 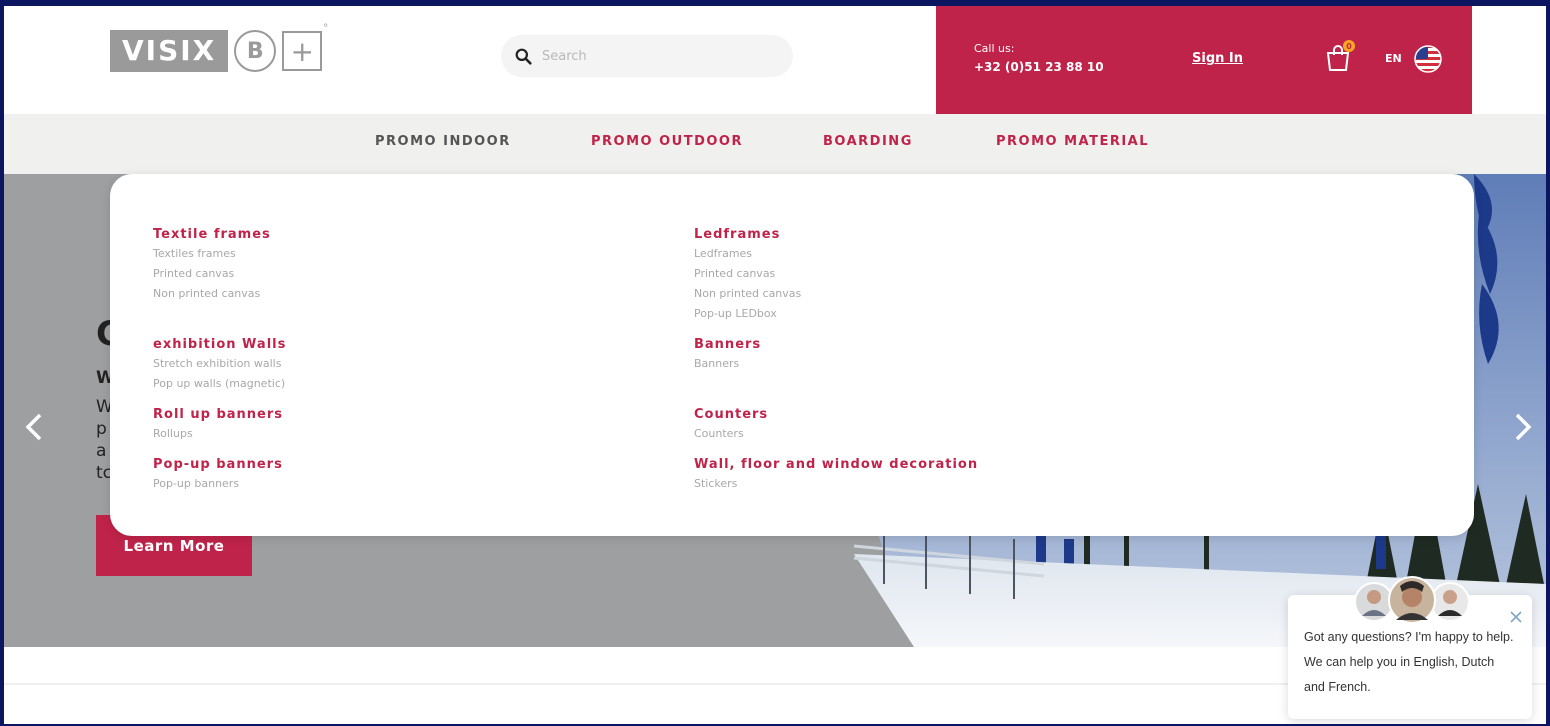 What do you see at coordinates (1516, 617) in the screenshot?
I see `close-icon` at bounding box center [1516, 617].